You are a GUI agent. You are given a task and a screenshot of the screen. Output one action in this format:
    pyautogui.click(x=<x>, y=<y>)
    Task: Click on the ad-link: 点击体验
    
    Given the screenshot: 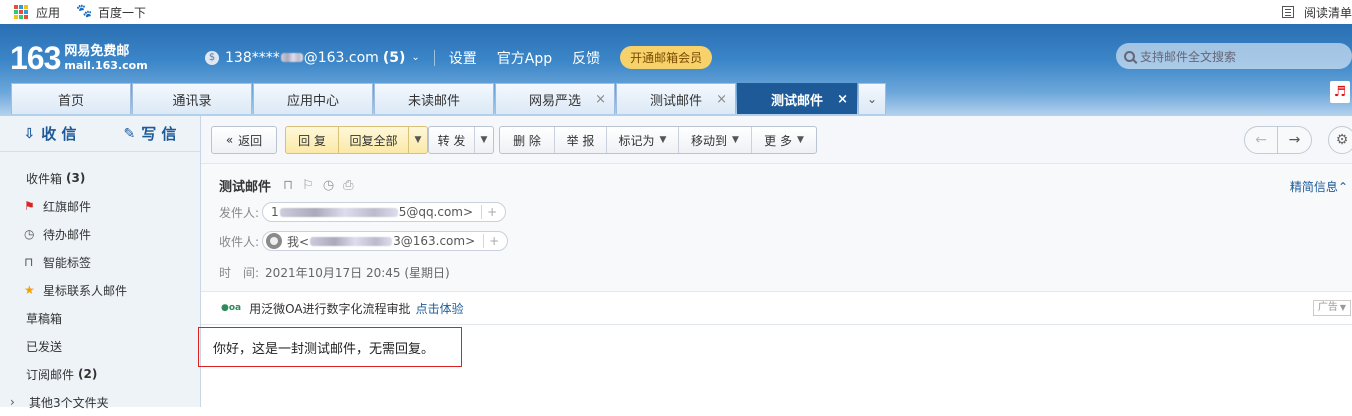 What is the action you would take?
    pyautogui.click(x=440, y=308)
    